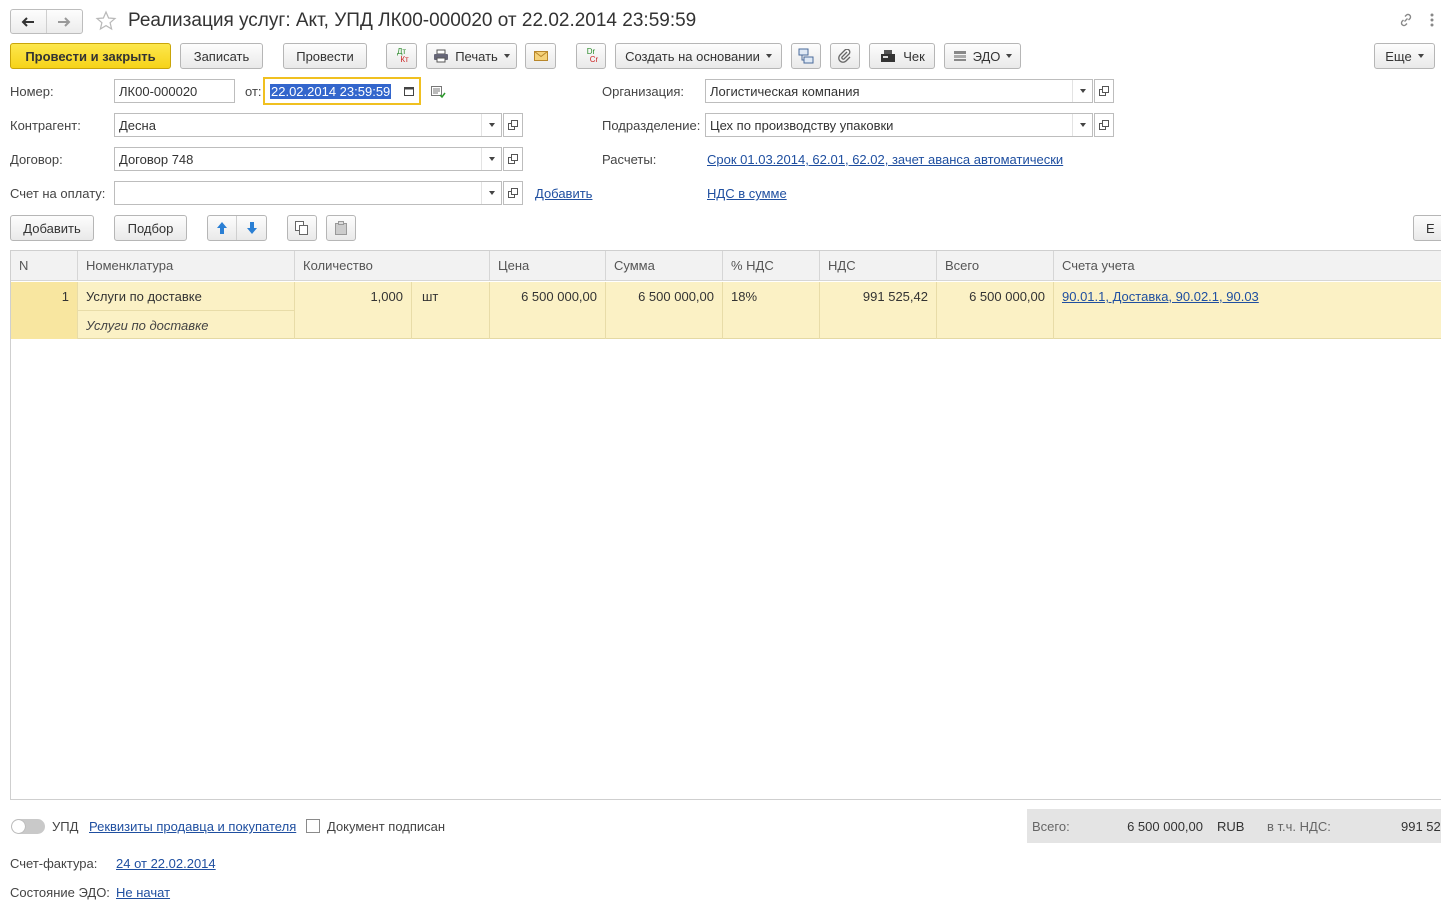  What do you see at coordinates (563, 193) in the screenshot?
I see `invoice-add-link: Добавить` at bounding box center [563, 193].